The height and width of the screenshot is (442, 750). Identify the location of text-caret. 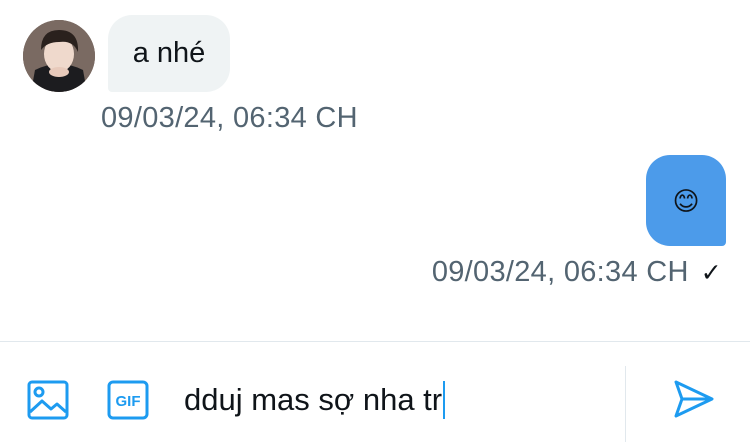
(444, 400).